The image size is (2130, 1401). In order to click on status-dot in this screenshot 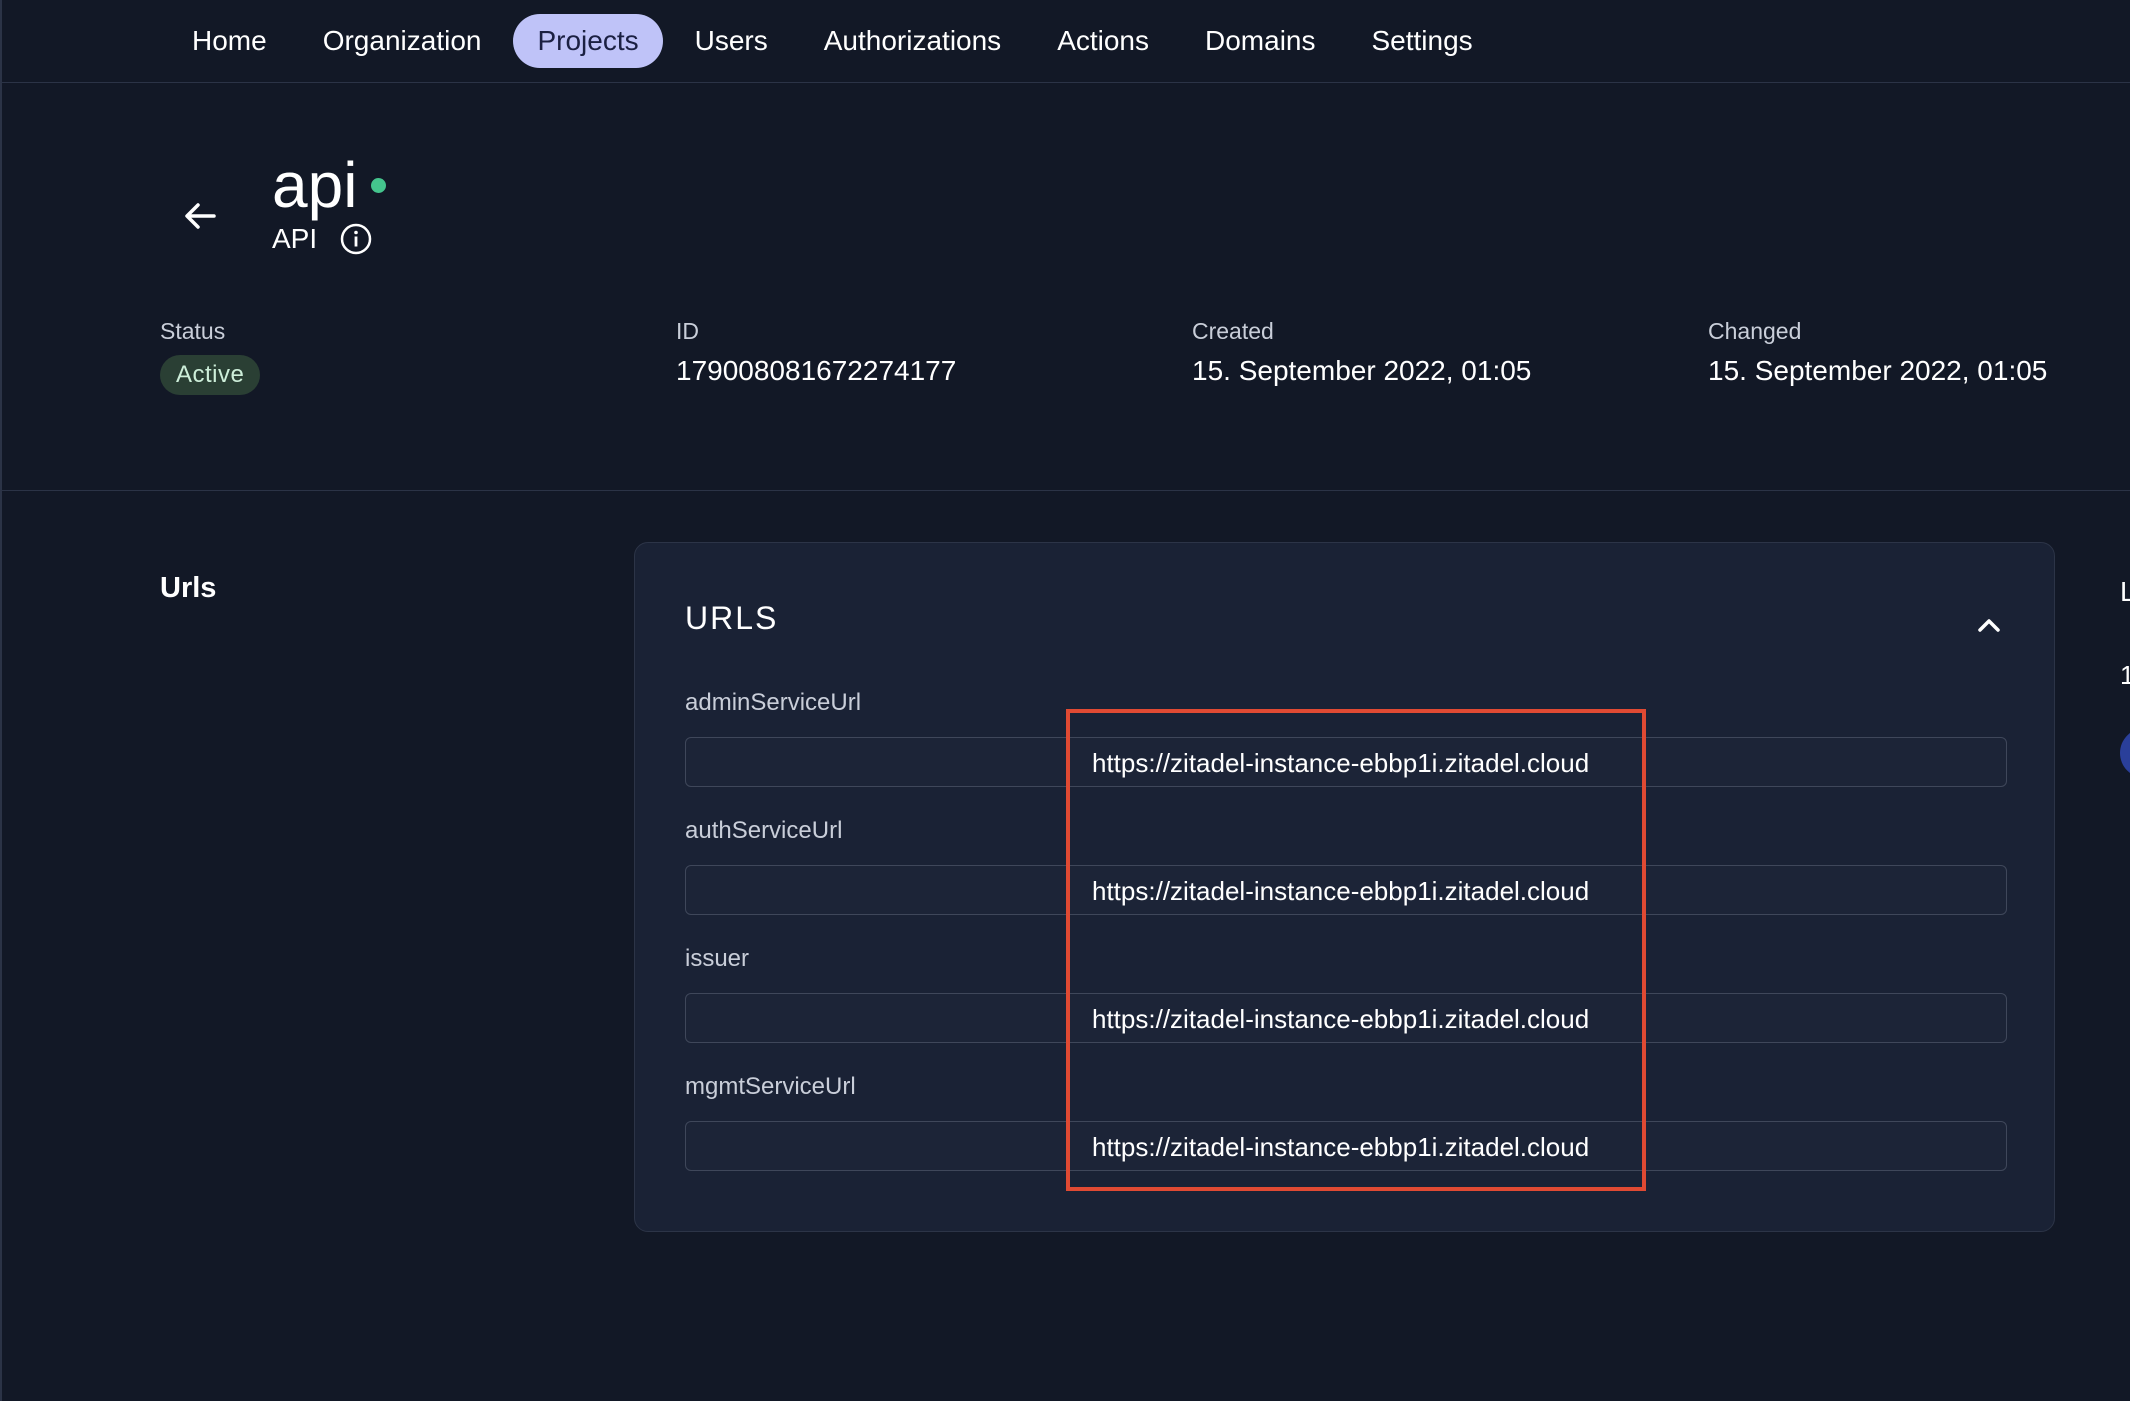, I will do `click(379, 185)`.